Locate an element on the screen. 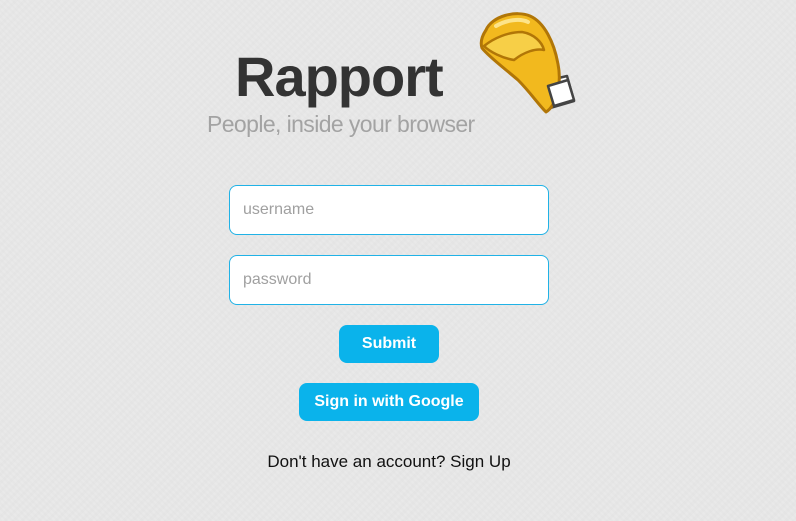 The image size is (796, 521). submit-button: Submit is located at coordinates (389, 344).